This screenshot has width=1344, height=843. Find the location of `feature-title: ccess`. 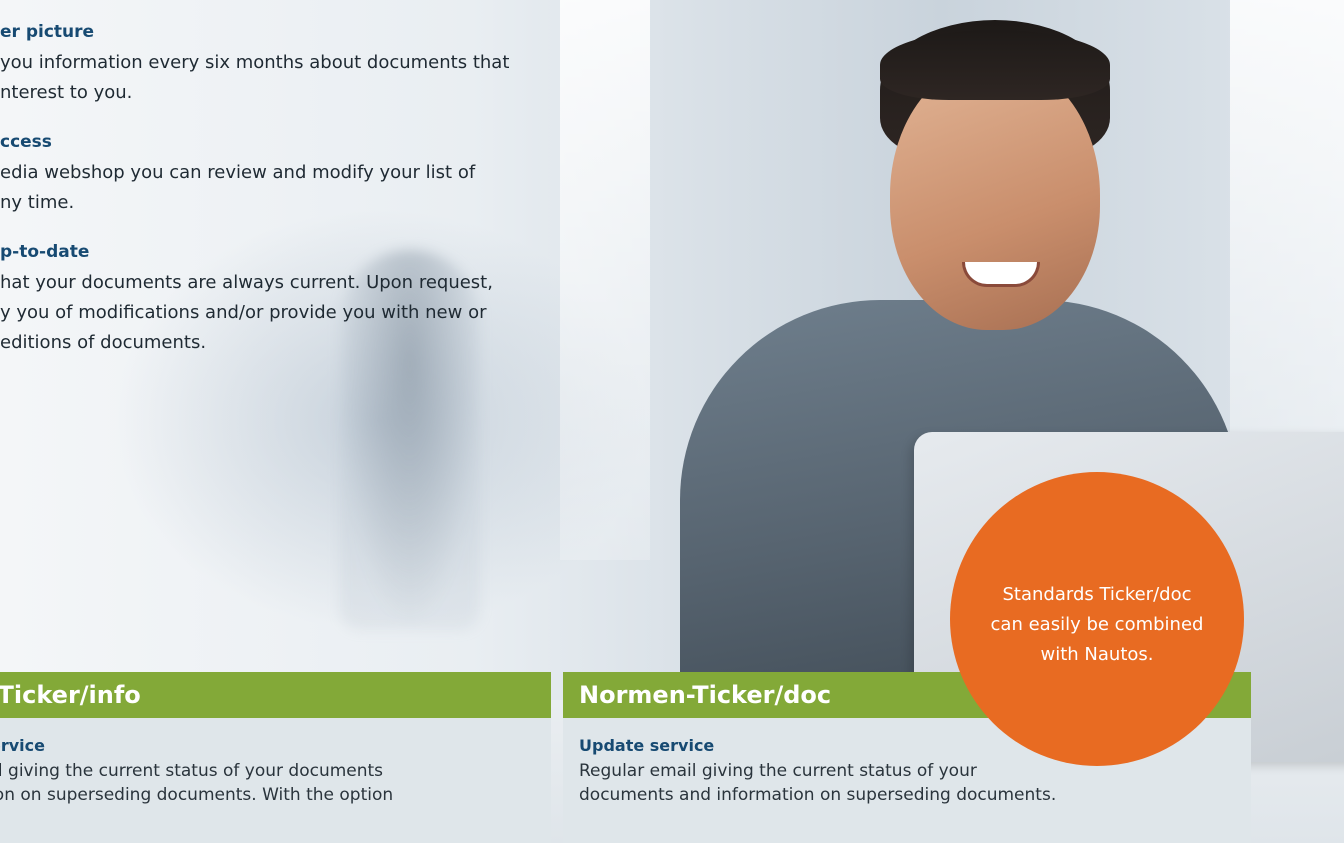

feature-title: ccess is located at coordinates (26, 142).